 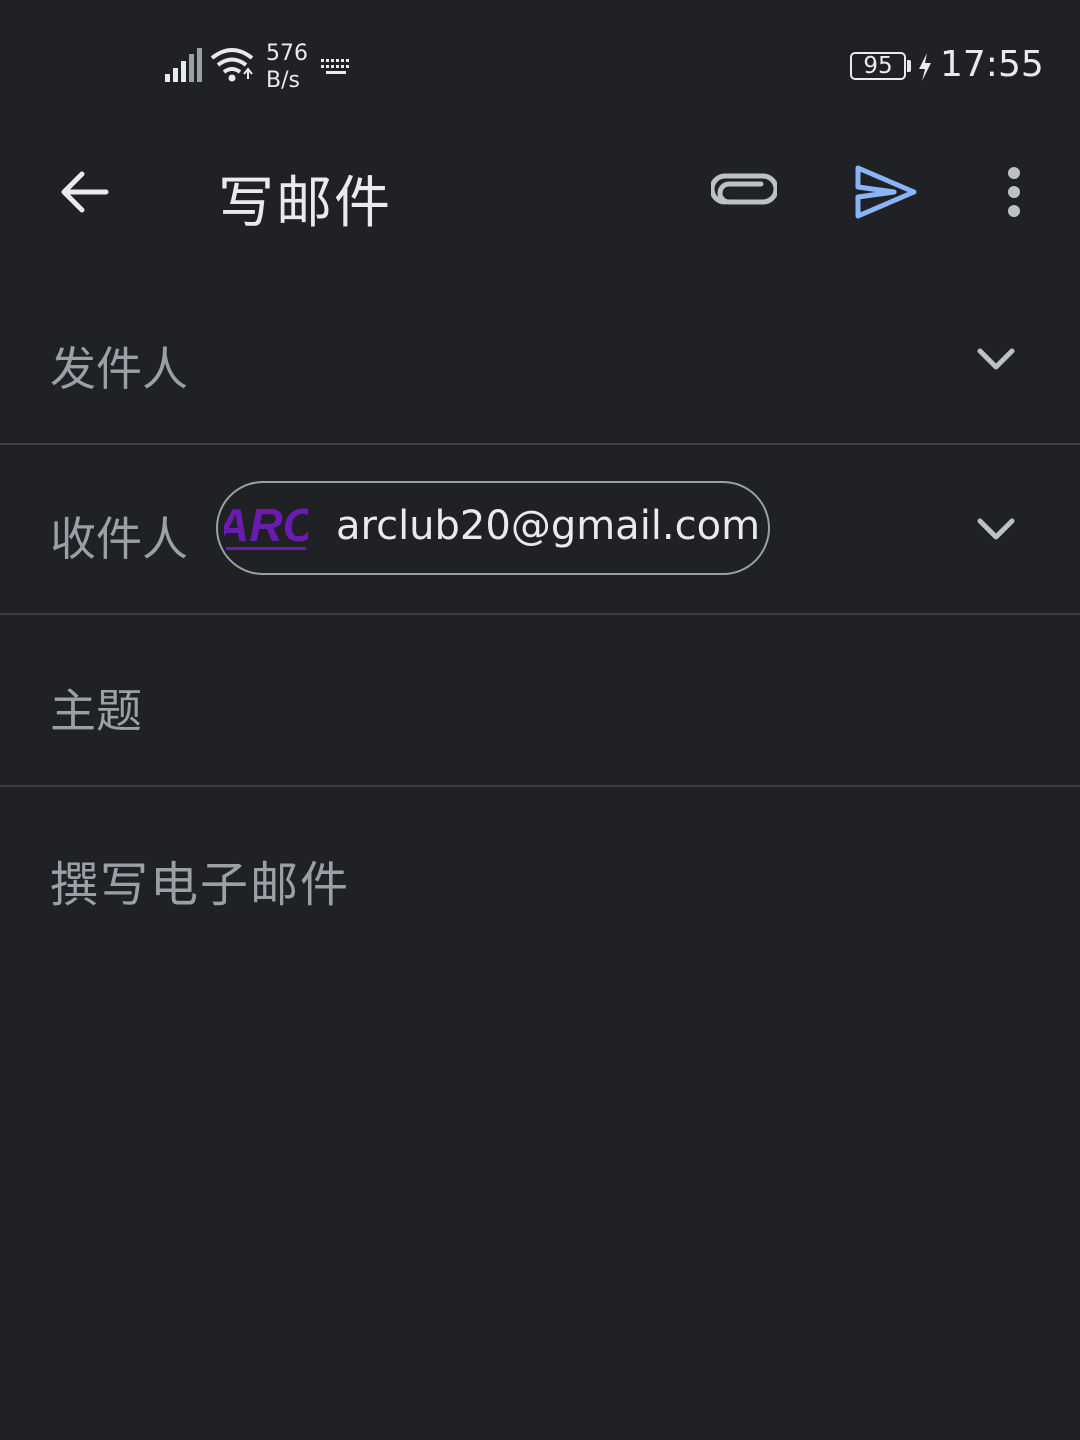 I want to click on battery-icon: 95, so click(x=878, y=66).